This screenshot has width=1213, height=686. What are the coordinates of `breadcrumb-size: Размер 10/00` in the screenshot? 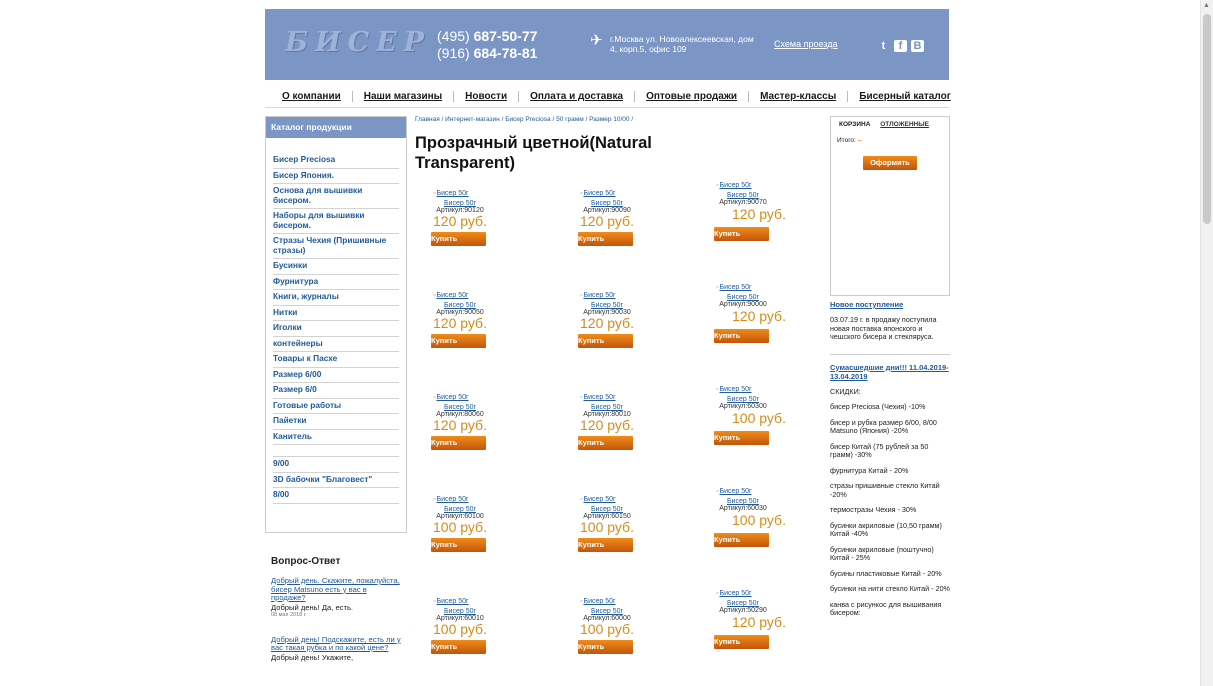 It's located at (609, 119).